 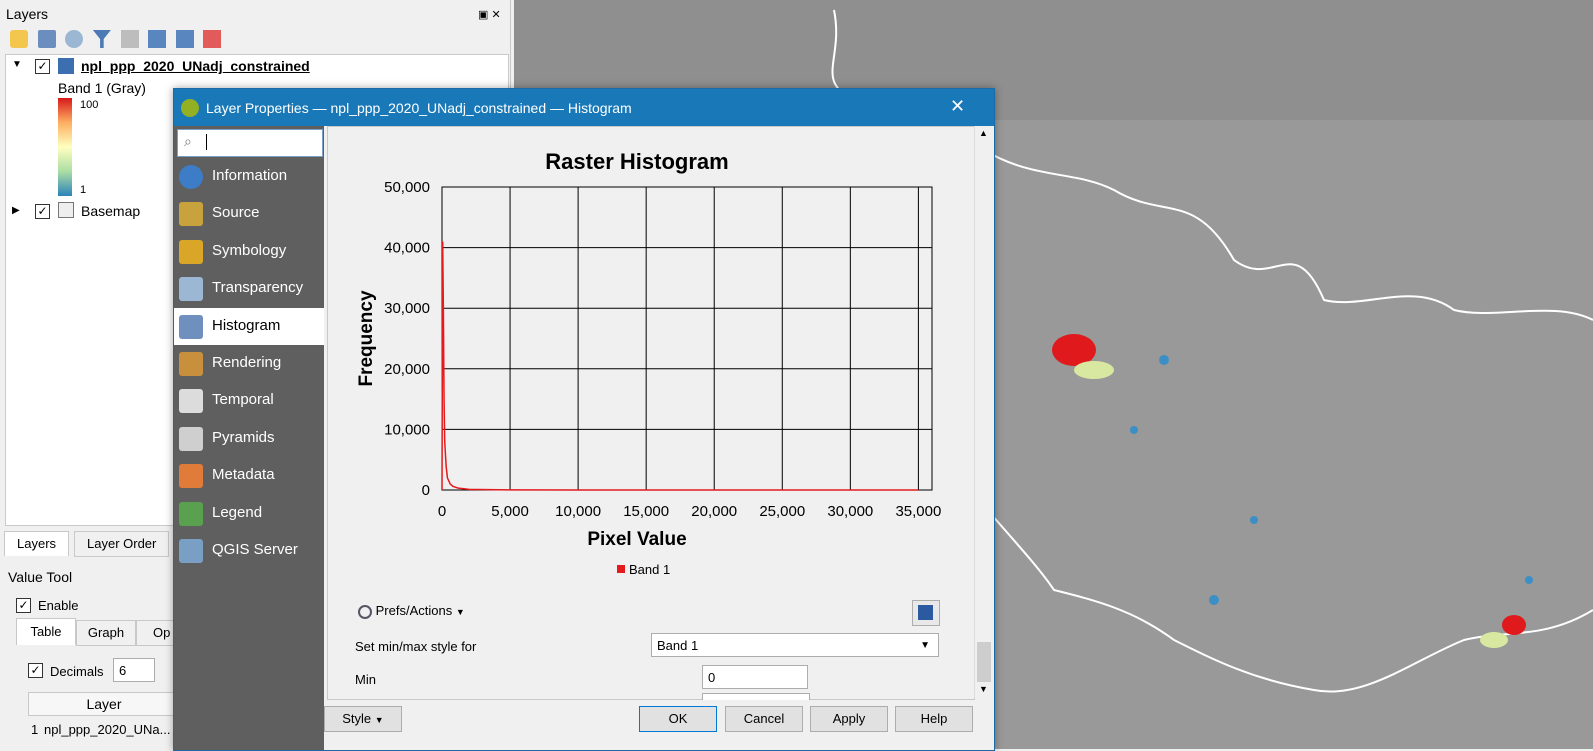 What do you see at coordinates (258, 288) in the screenshot?
I see `nav-label: Transparency` at bounding box center [258, 288].